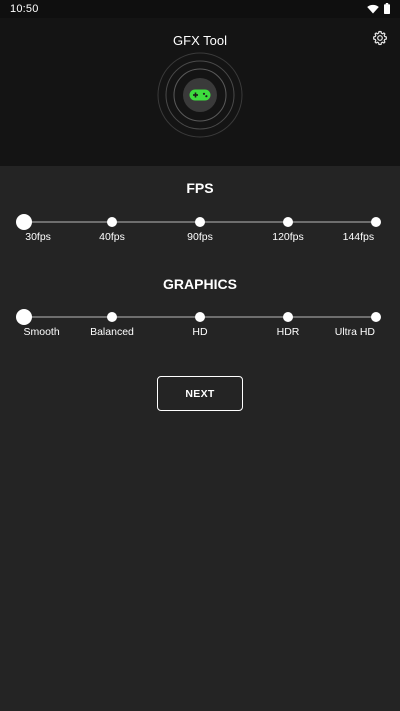  I want to click on graphics-labels: Smooth Balanced HD HDR Ultra HD, so click(200, 333).